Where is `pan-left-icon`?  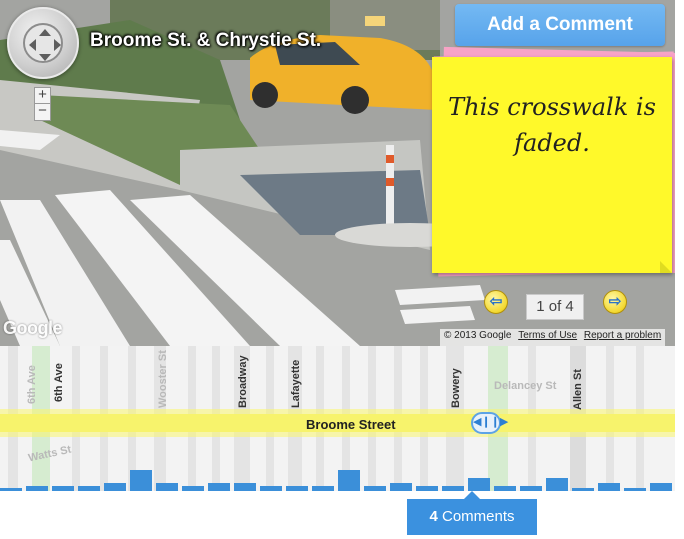
pan-left-icon is located at coordinates (32, 45).